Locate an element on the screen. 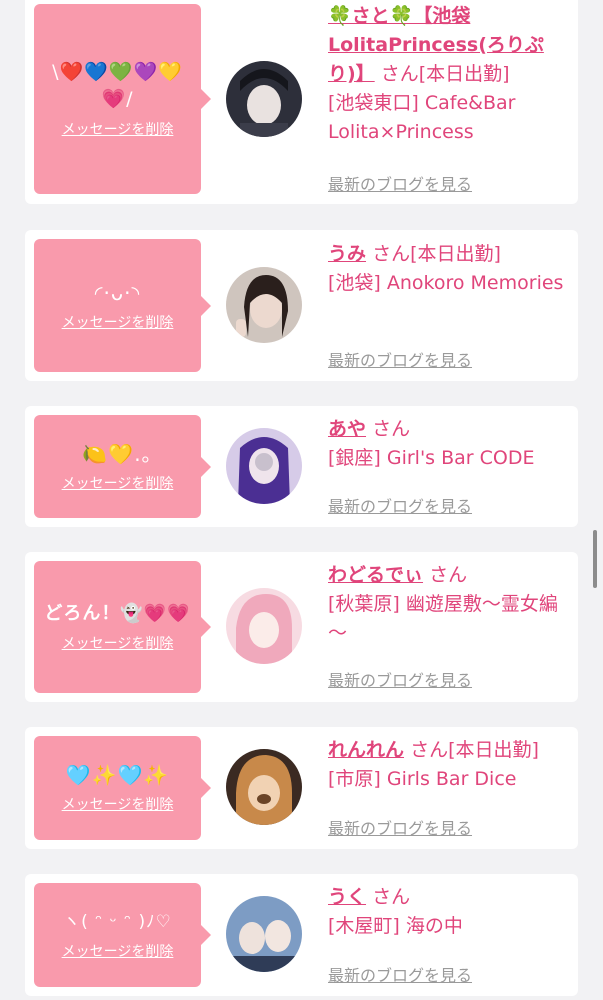 The height and width of the screenshot is (1000, 603). shop-name: [市原] Girls Bar Dice is located at coordinates (422, 779).